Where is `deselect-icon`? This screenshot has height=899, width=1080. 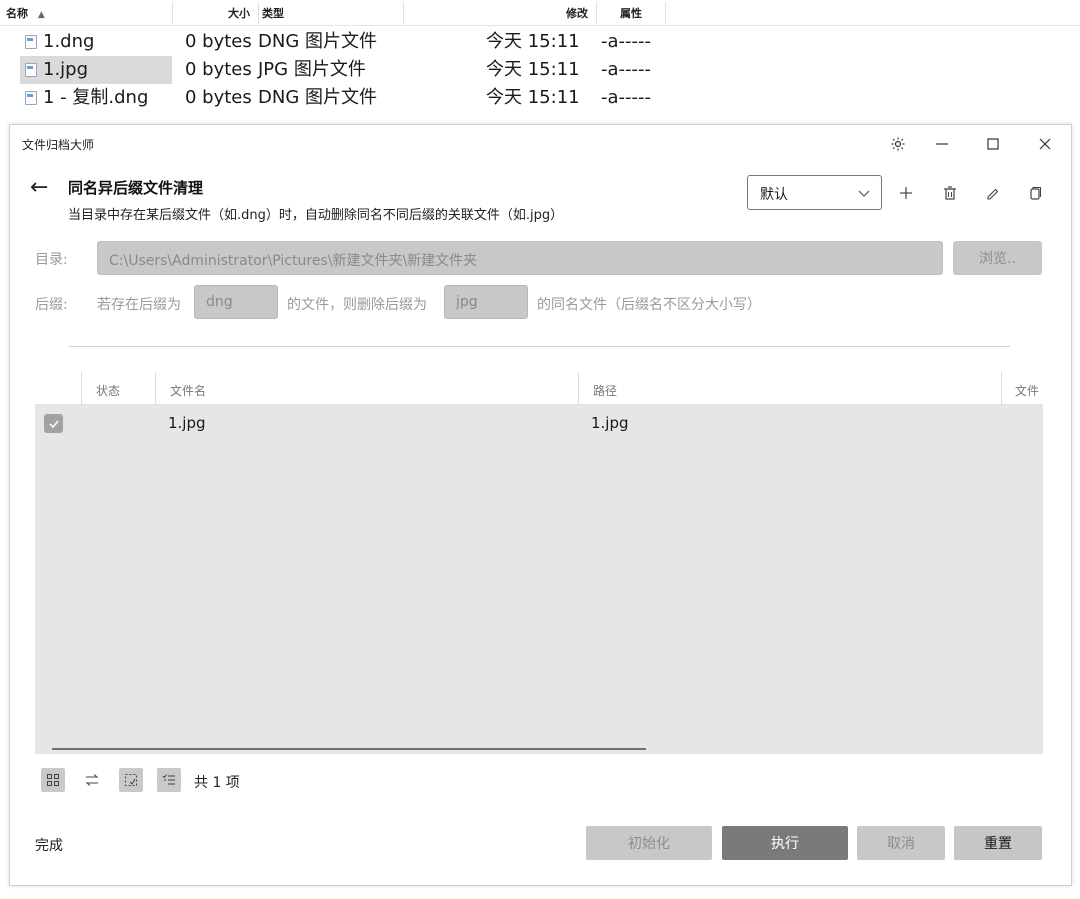
deselect-icon is located at coordinates (131, 780).